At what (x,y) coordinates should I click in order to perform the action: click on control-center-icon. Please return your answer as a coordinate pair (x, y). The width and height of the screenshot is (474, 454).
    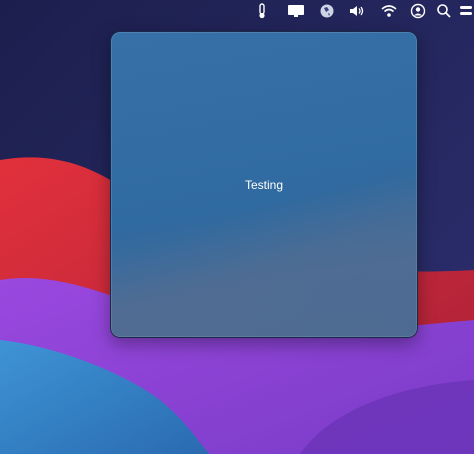
    Looking at the image, I should click on (466, 11).